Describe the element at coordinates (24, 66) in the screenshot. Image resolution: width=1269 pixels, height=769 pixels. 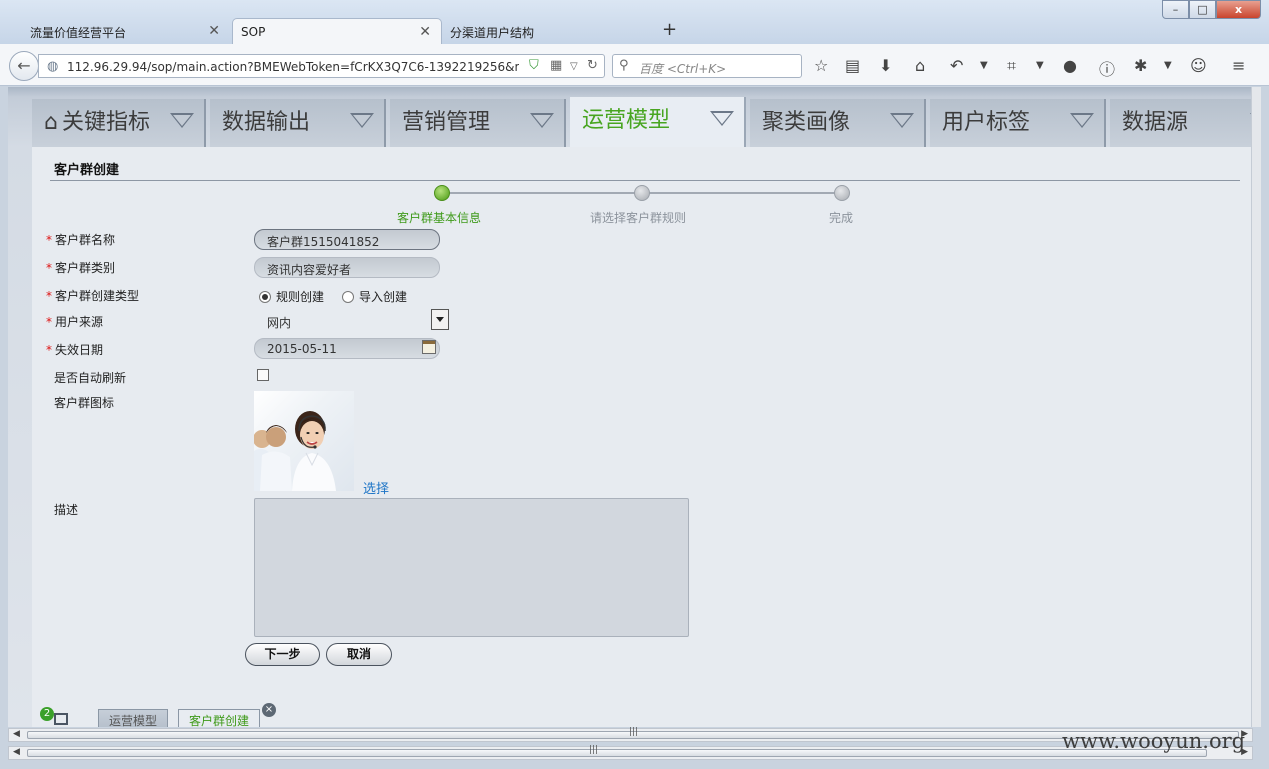
I see `back-button: ←` at that location.